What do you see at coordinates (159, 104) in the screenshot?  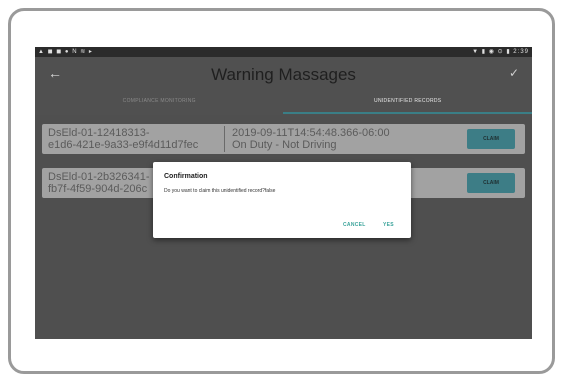 I see `tab-compliance-monitoring: COMPLIANCE MONITORING` at bounding box center [159, 104].